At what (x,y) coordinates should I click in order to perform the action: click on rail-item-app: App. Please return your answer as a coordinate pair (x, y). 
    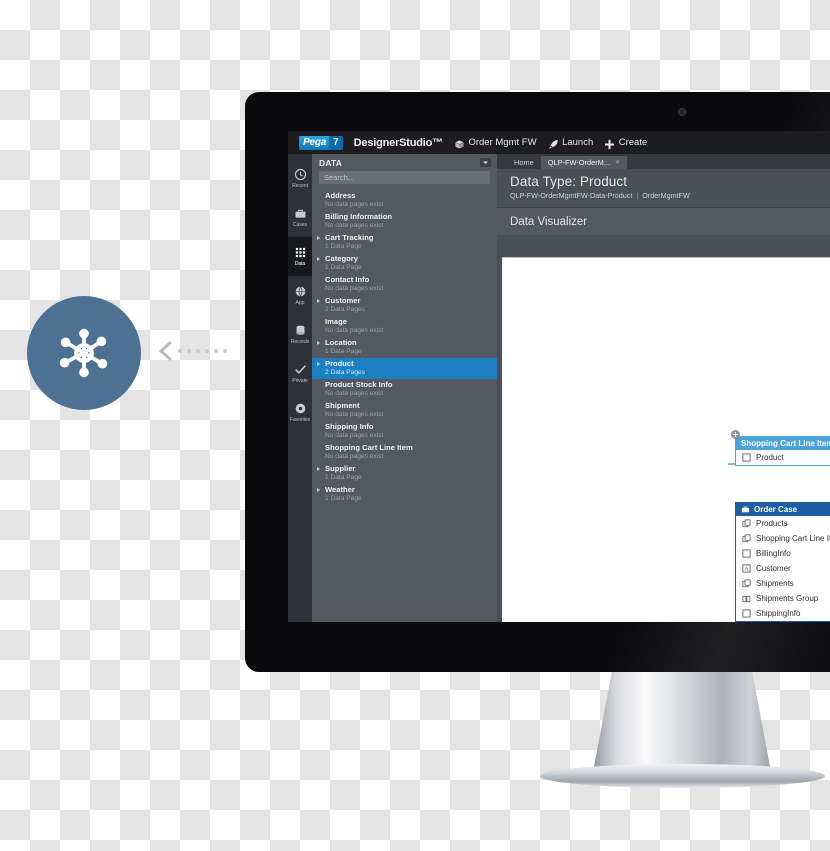
    Looking at the image, I should click on (300, 295).